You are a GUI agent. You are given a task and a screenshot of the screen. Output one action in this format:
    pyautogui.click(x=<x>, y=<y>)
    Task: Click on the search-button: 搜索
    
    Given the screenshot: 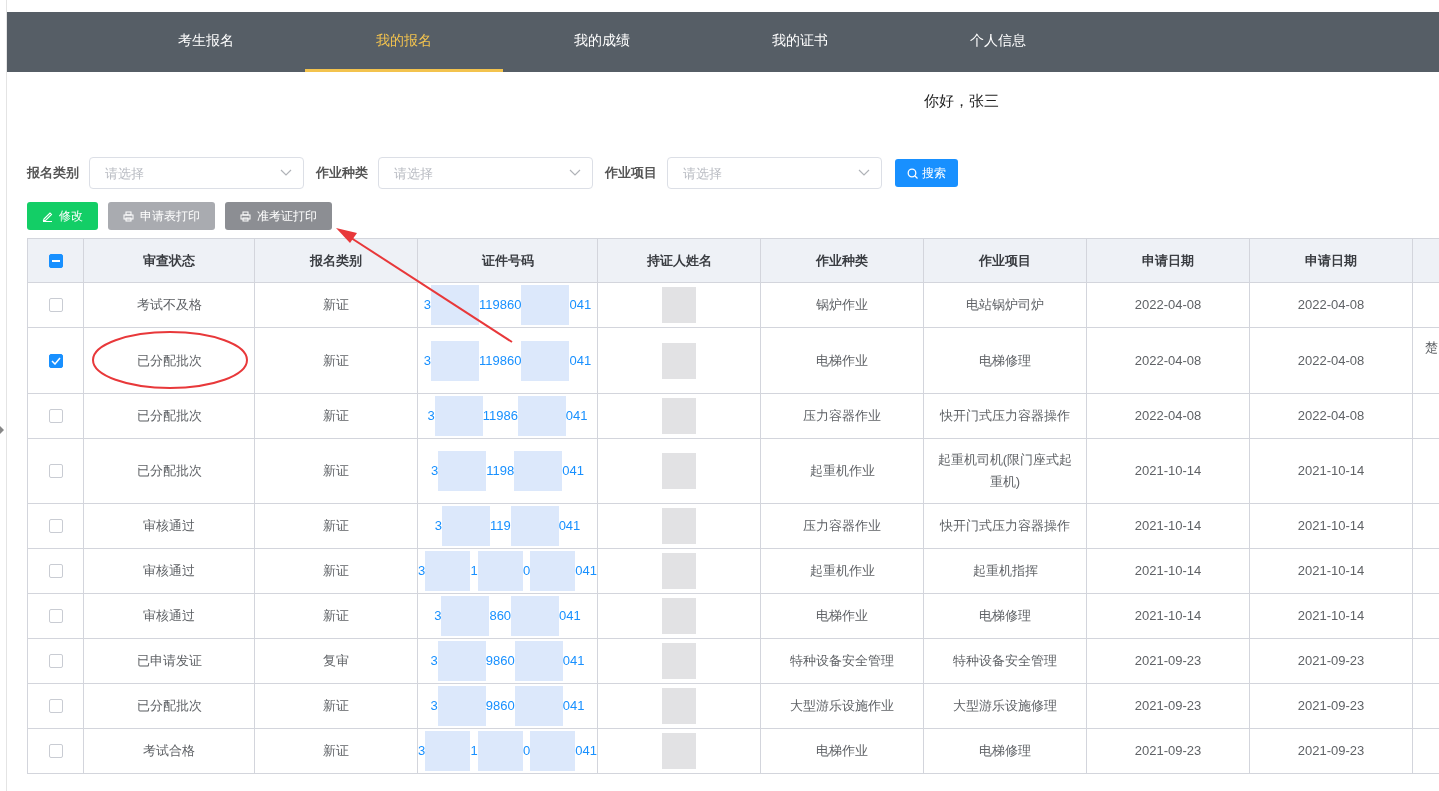 What is the action you would take?
    pyautogui.click(x=926, y=173)
    